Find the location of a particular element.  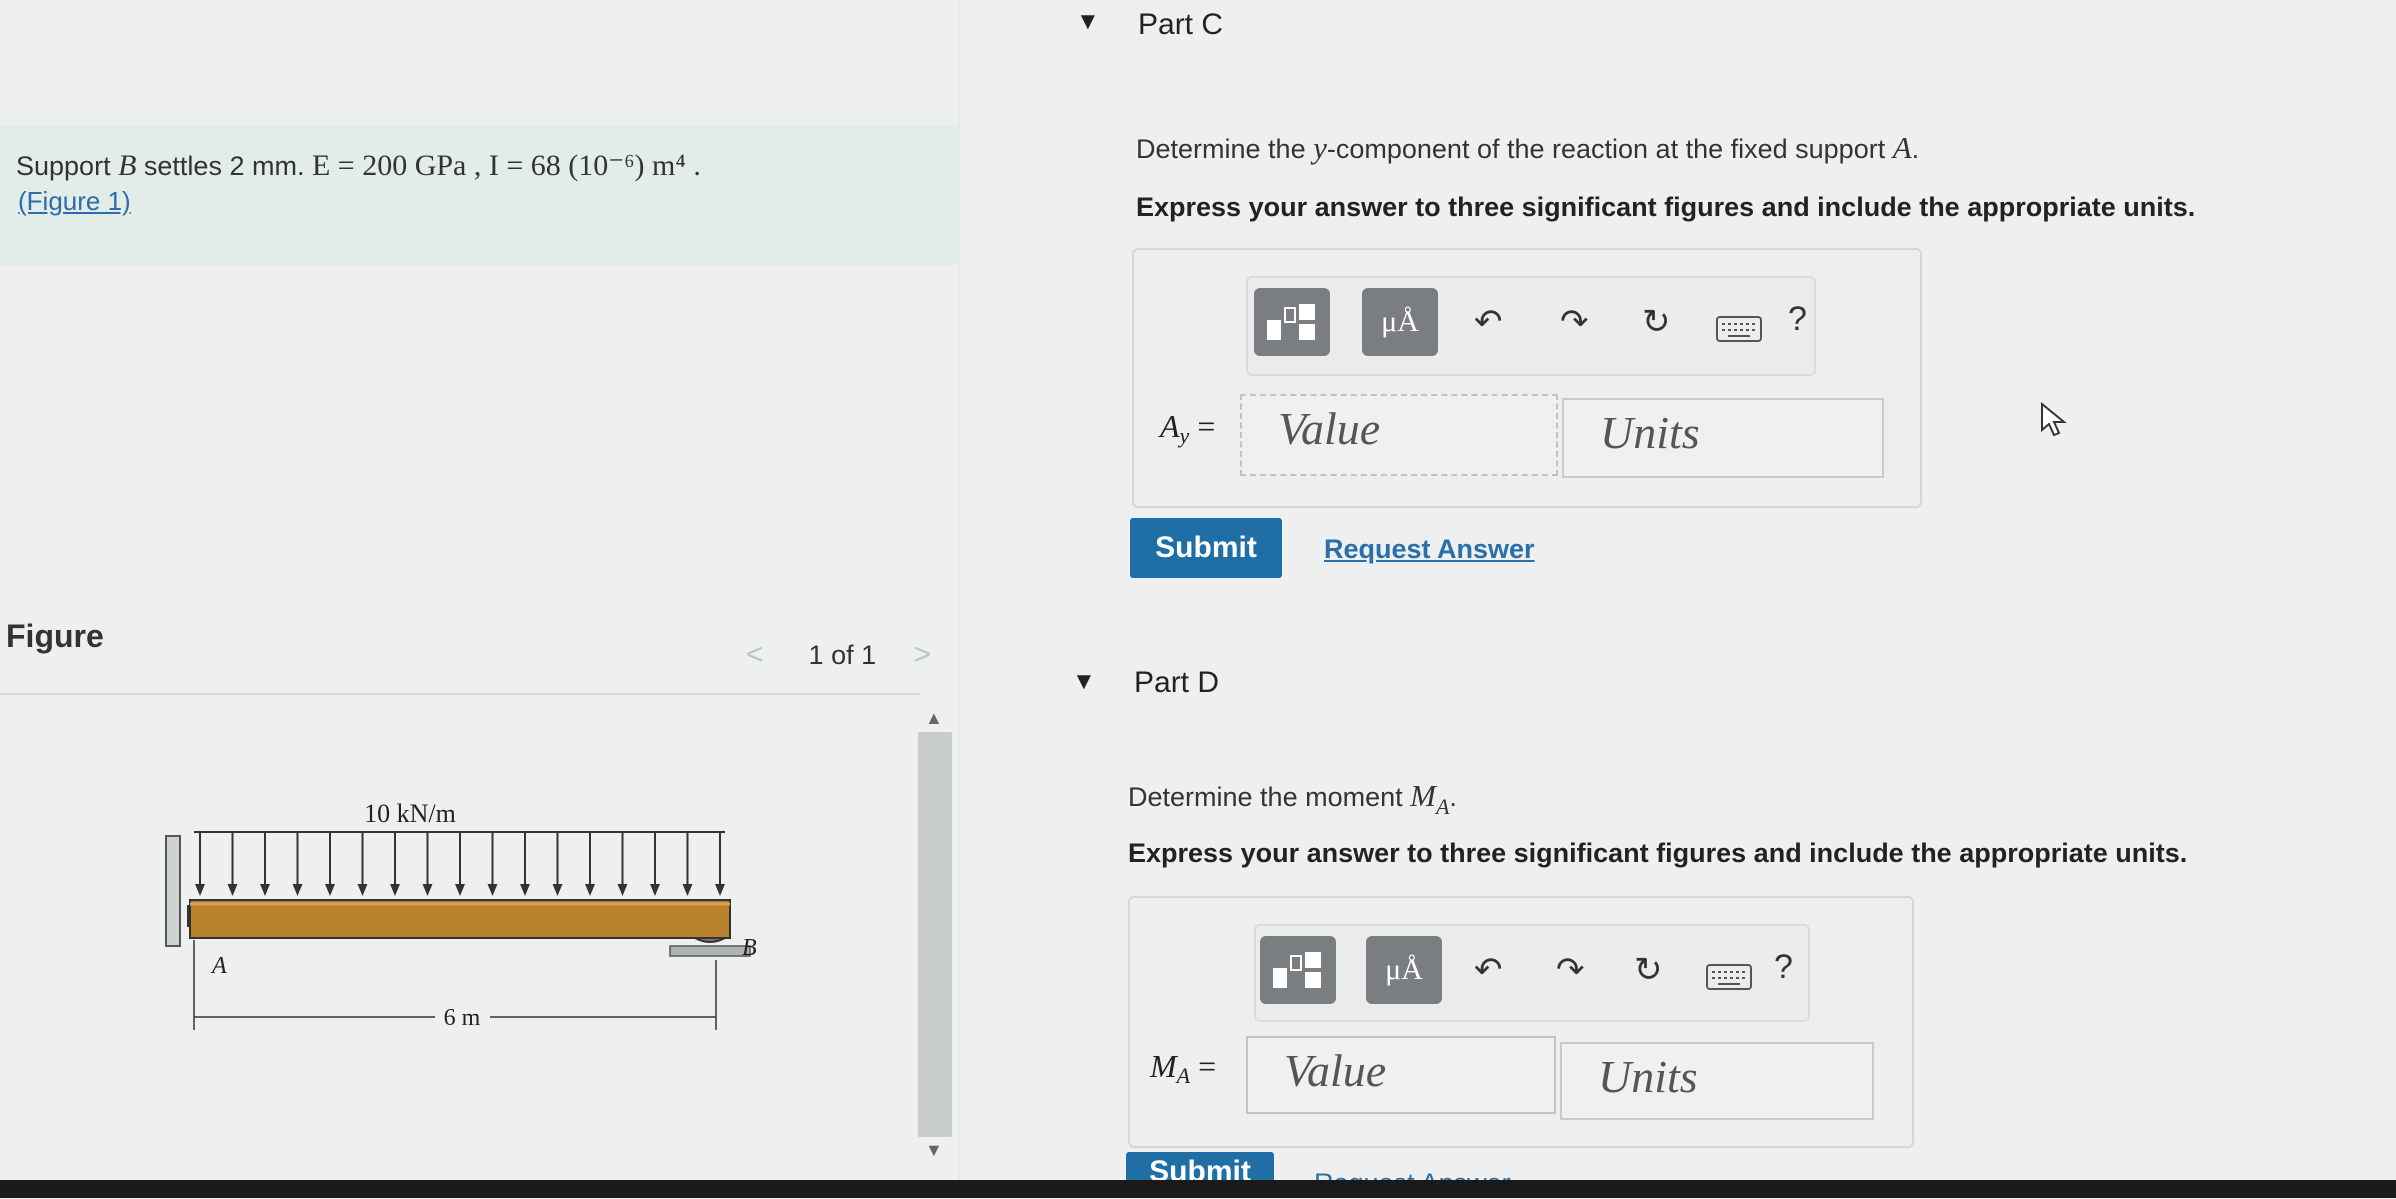

figure-pager: < 1 of 1 > is located at coordinates (838, 655).